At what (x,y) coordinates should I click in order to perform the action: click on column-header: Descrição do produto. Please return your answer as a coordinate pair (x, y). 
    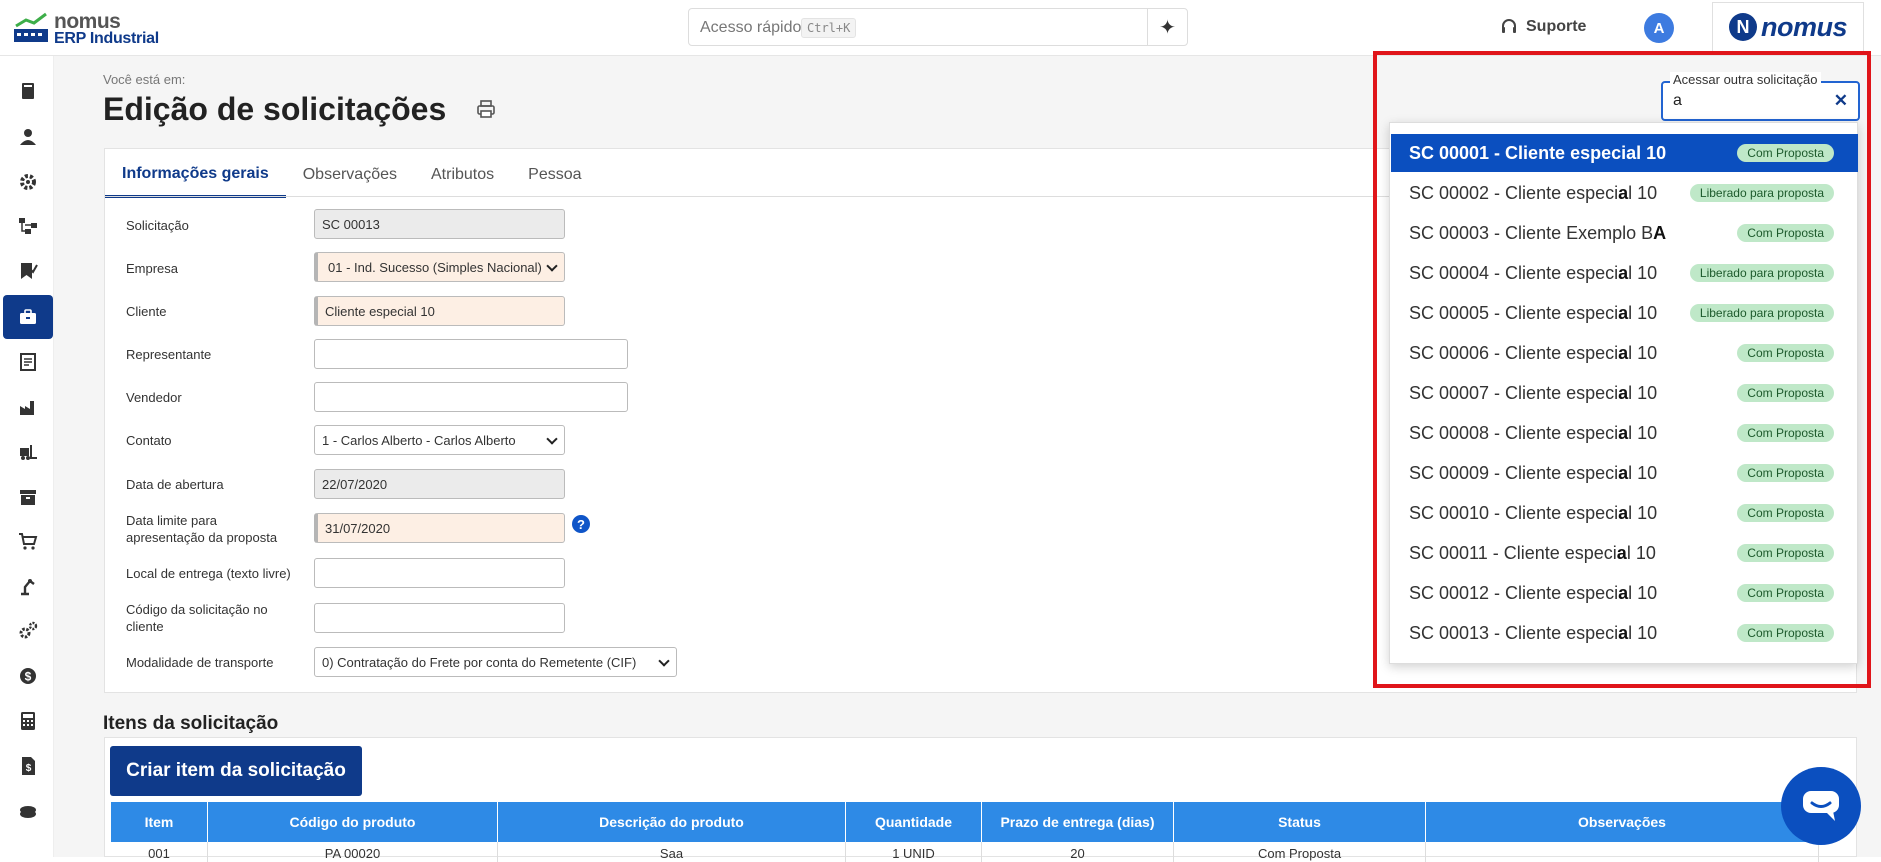
    Looking at the image, I should click on (672, 822).